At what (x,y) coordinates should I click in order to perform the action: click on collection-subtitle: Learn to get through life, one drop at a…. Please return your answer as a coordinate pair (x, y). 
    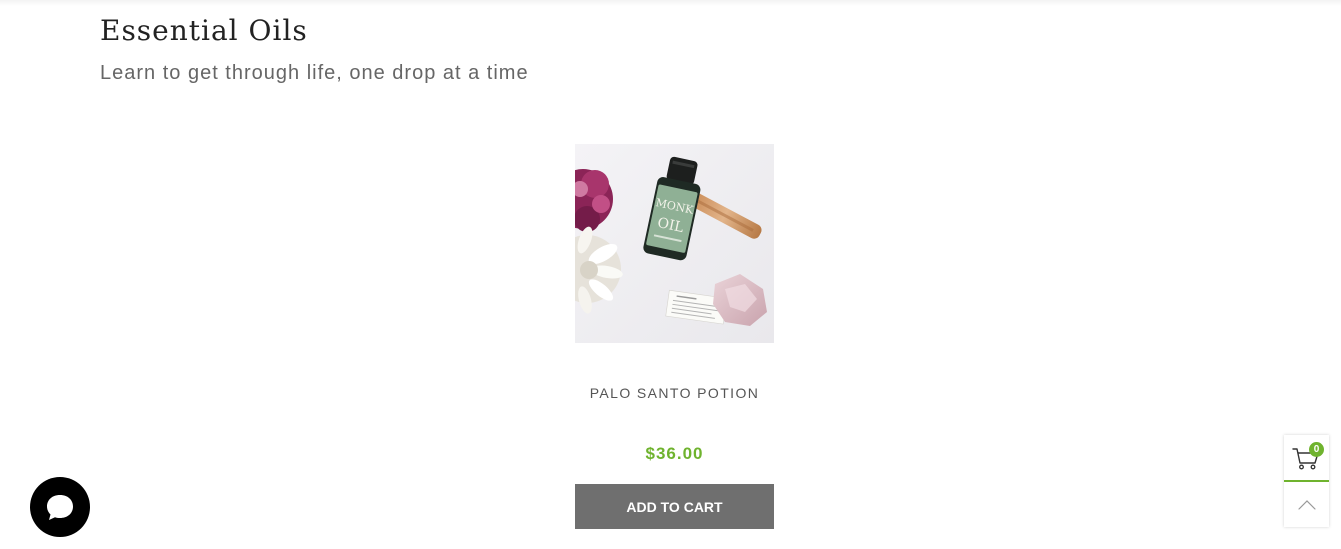
    Looking at the image, I should click on (314, 73).